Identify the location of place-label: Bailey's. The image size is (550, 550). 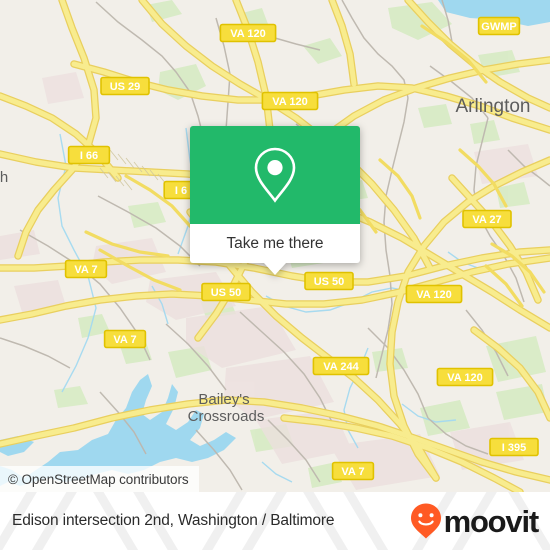
(223, 399).